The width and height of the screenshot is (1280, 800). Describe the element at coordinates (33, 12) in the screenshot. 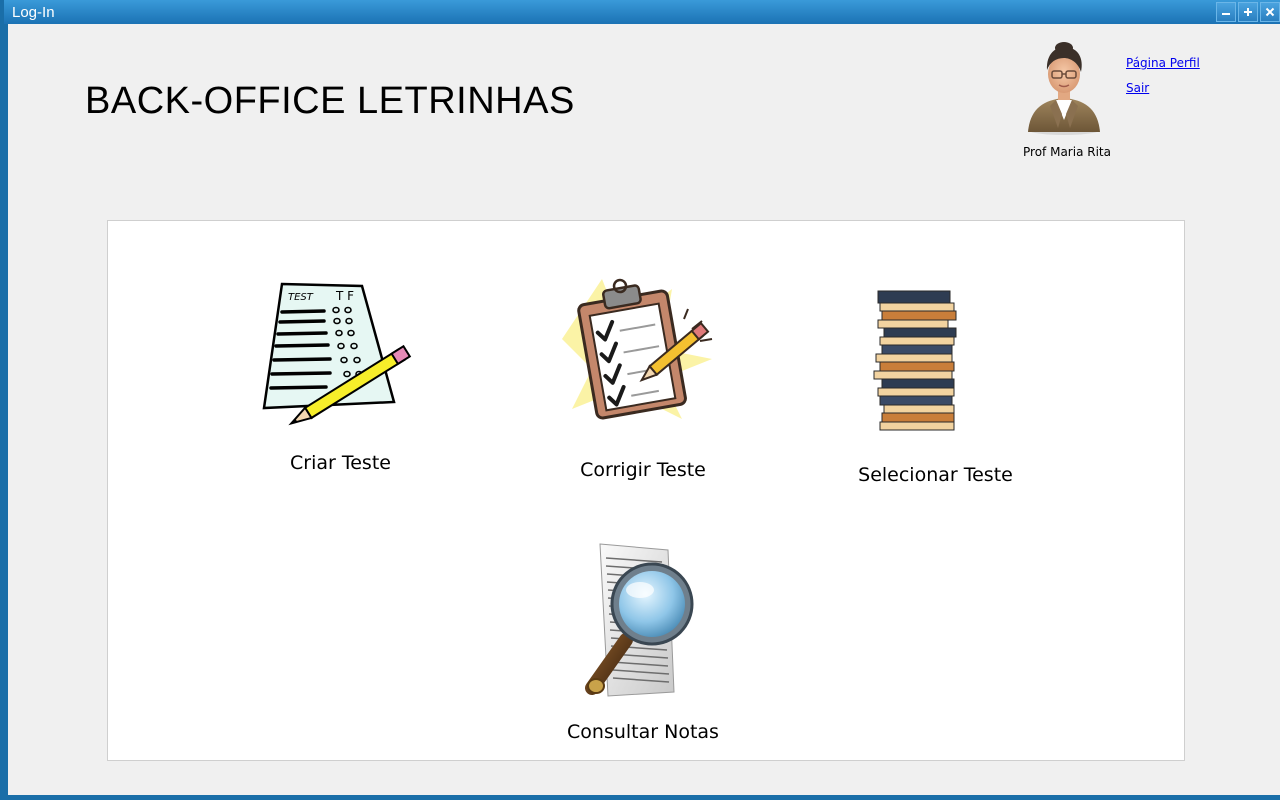

I see `window-title: Log-In` at that location.